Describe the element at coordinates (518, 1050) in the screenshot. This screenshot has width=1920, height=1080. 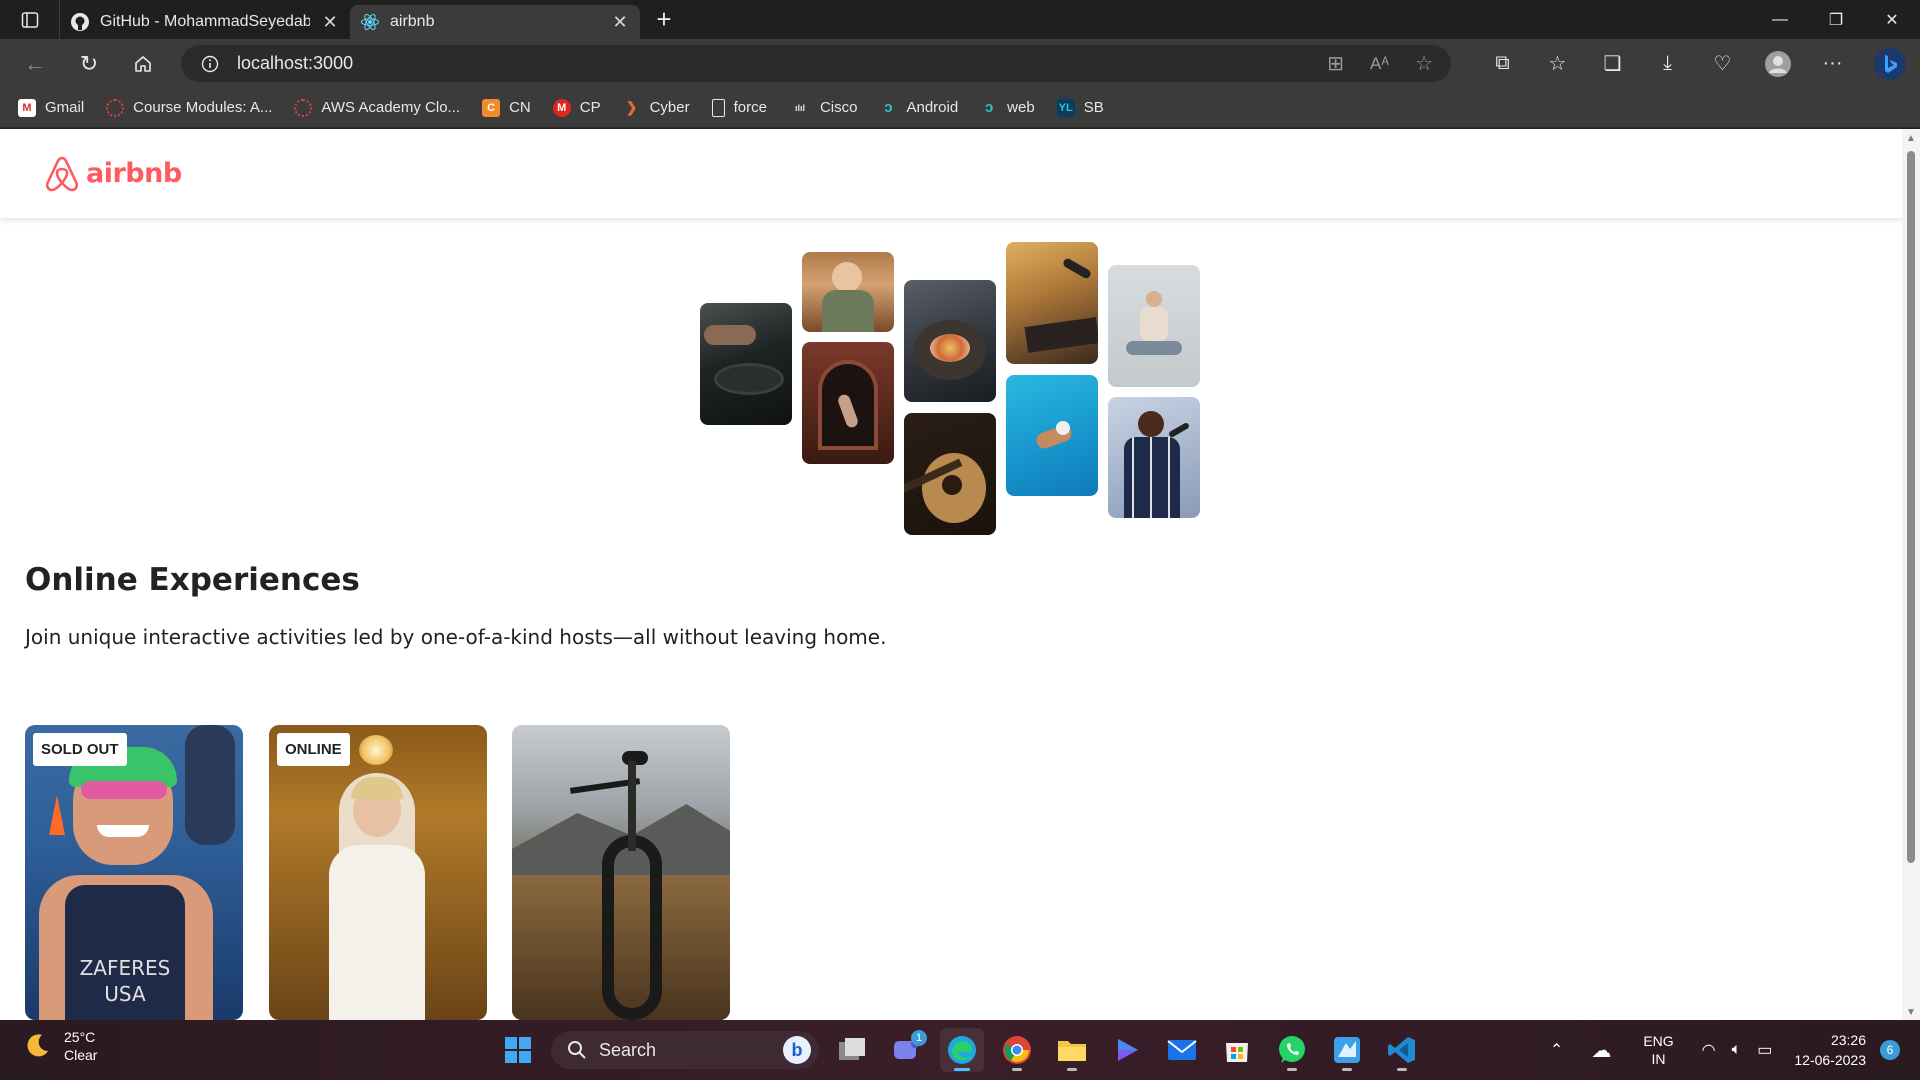
I see `start-button` at that location.